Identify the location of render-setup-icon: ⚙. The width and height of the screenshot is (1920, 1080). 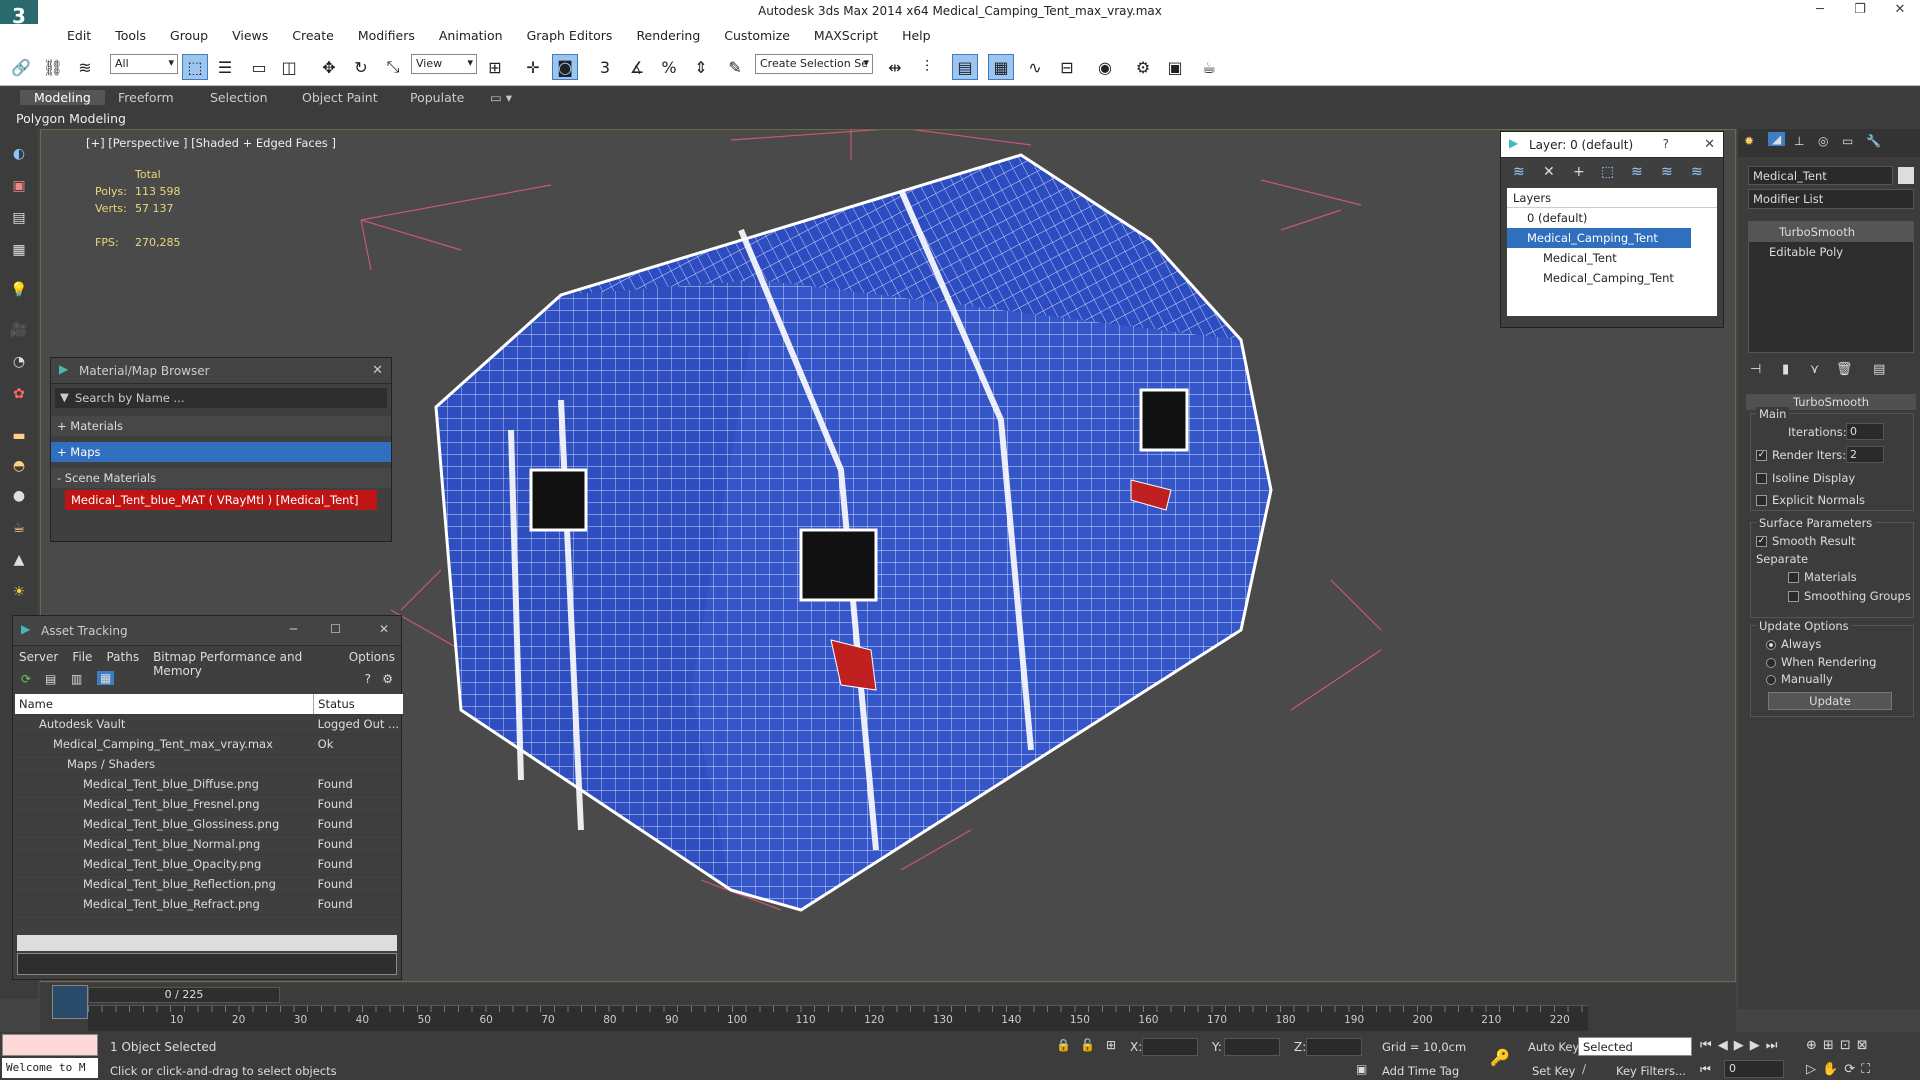
(1143, 67).